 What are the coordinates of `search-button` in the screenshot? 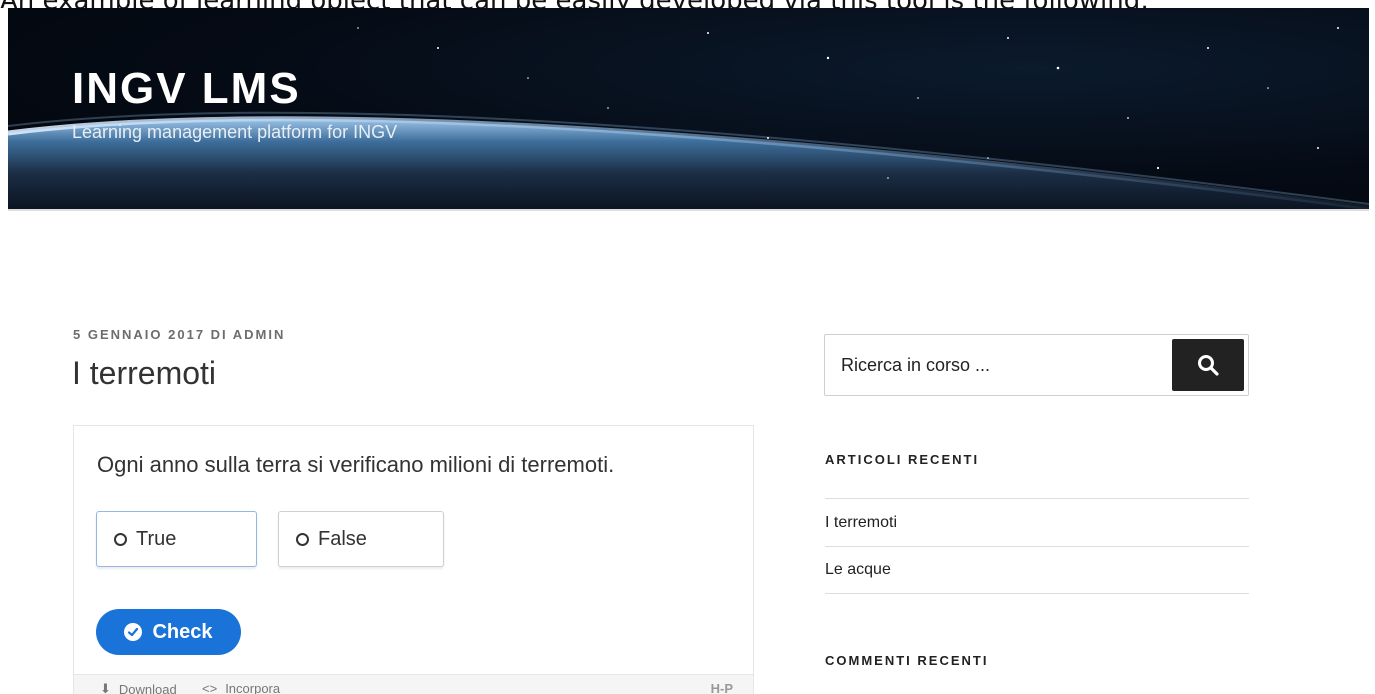 It's located at (1208, 365).